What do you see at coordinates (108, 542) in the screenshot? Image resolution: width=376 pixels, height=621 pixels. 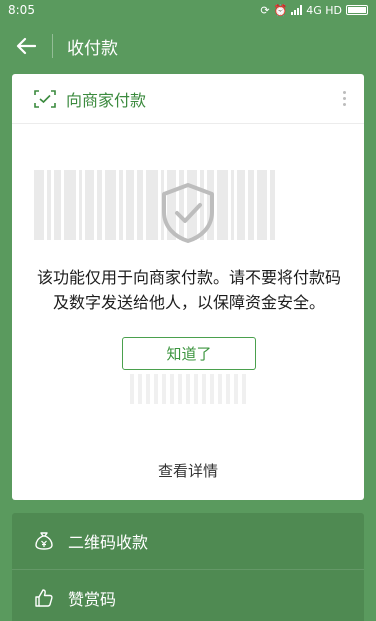 I see `list-item-label: 二维码收款` at bounding box center [108, 542].